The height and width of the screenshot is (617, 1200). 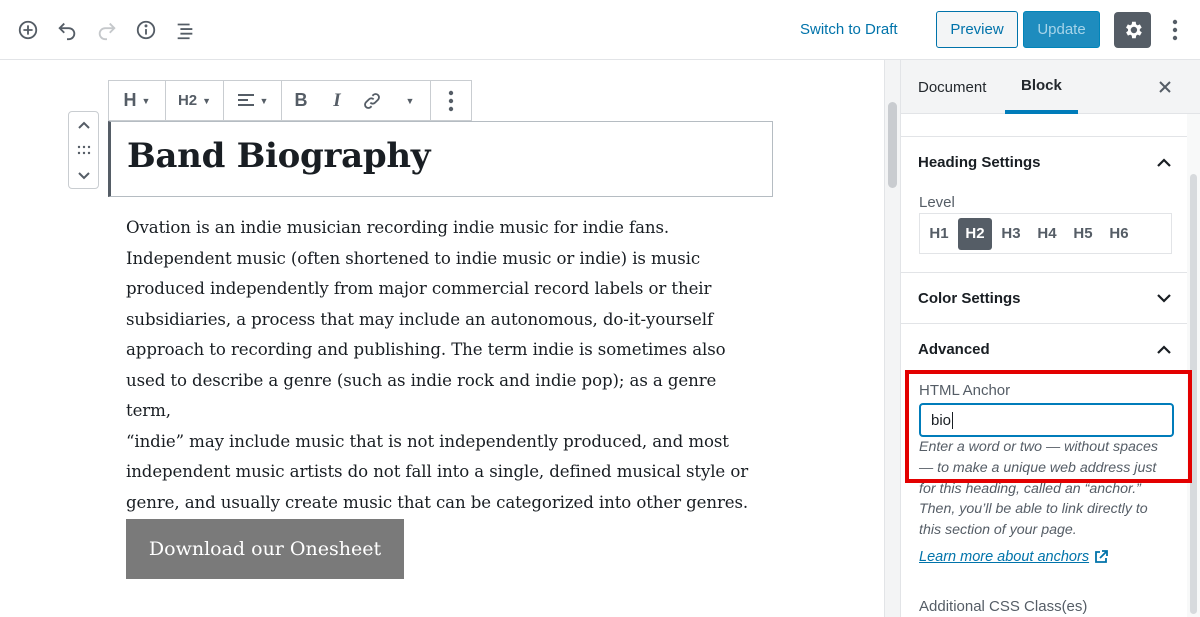 I want to click on move-up-button, so click(x=83, y=125).